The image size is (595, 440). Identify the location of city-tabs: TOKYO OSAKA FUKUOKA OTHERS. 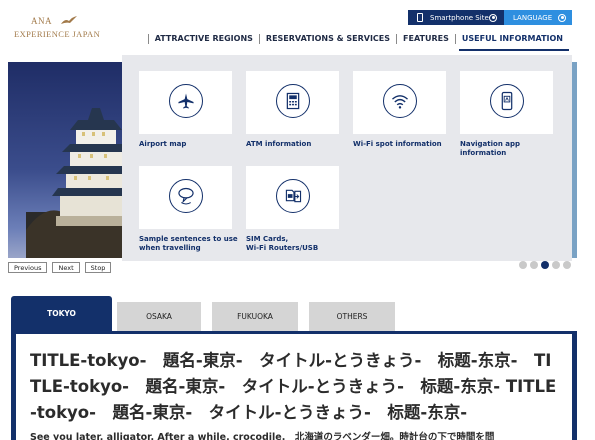
(294, 313).